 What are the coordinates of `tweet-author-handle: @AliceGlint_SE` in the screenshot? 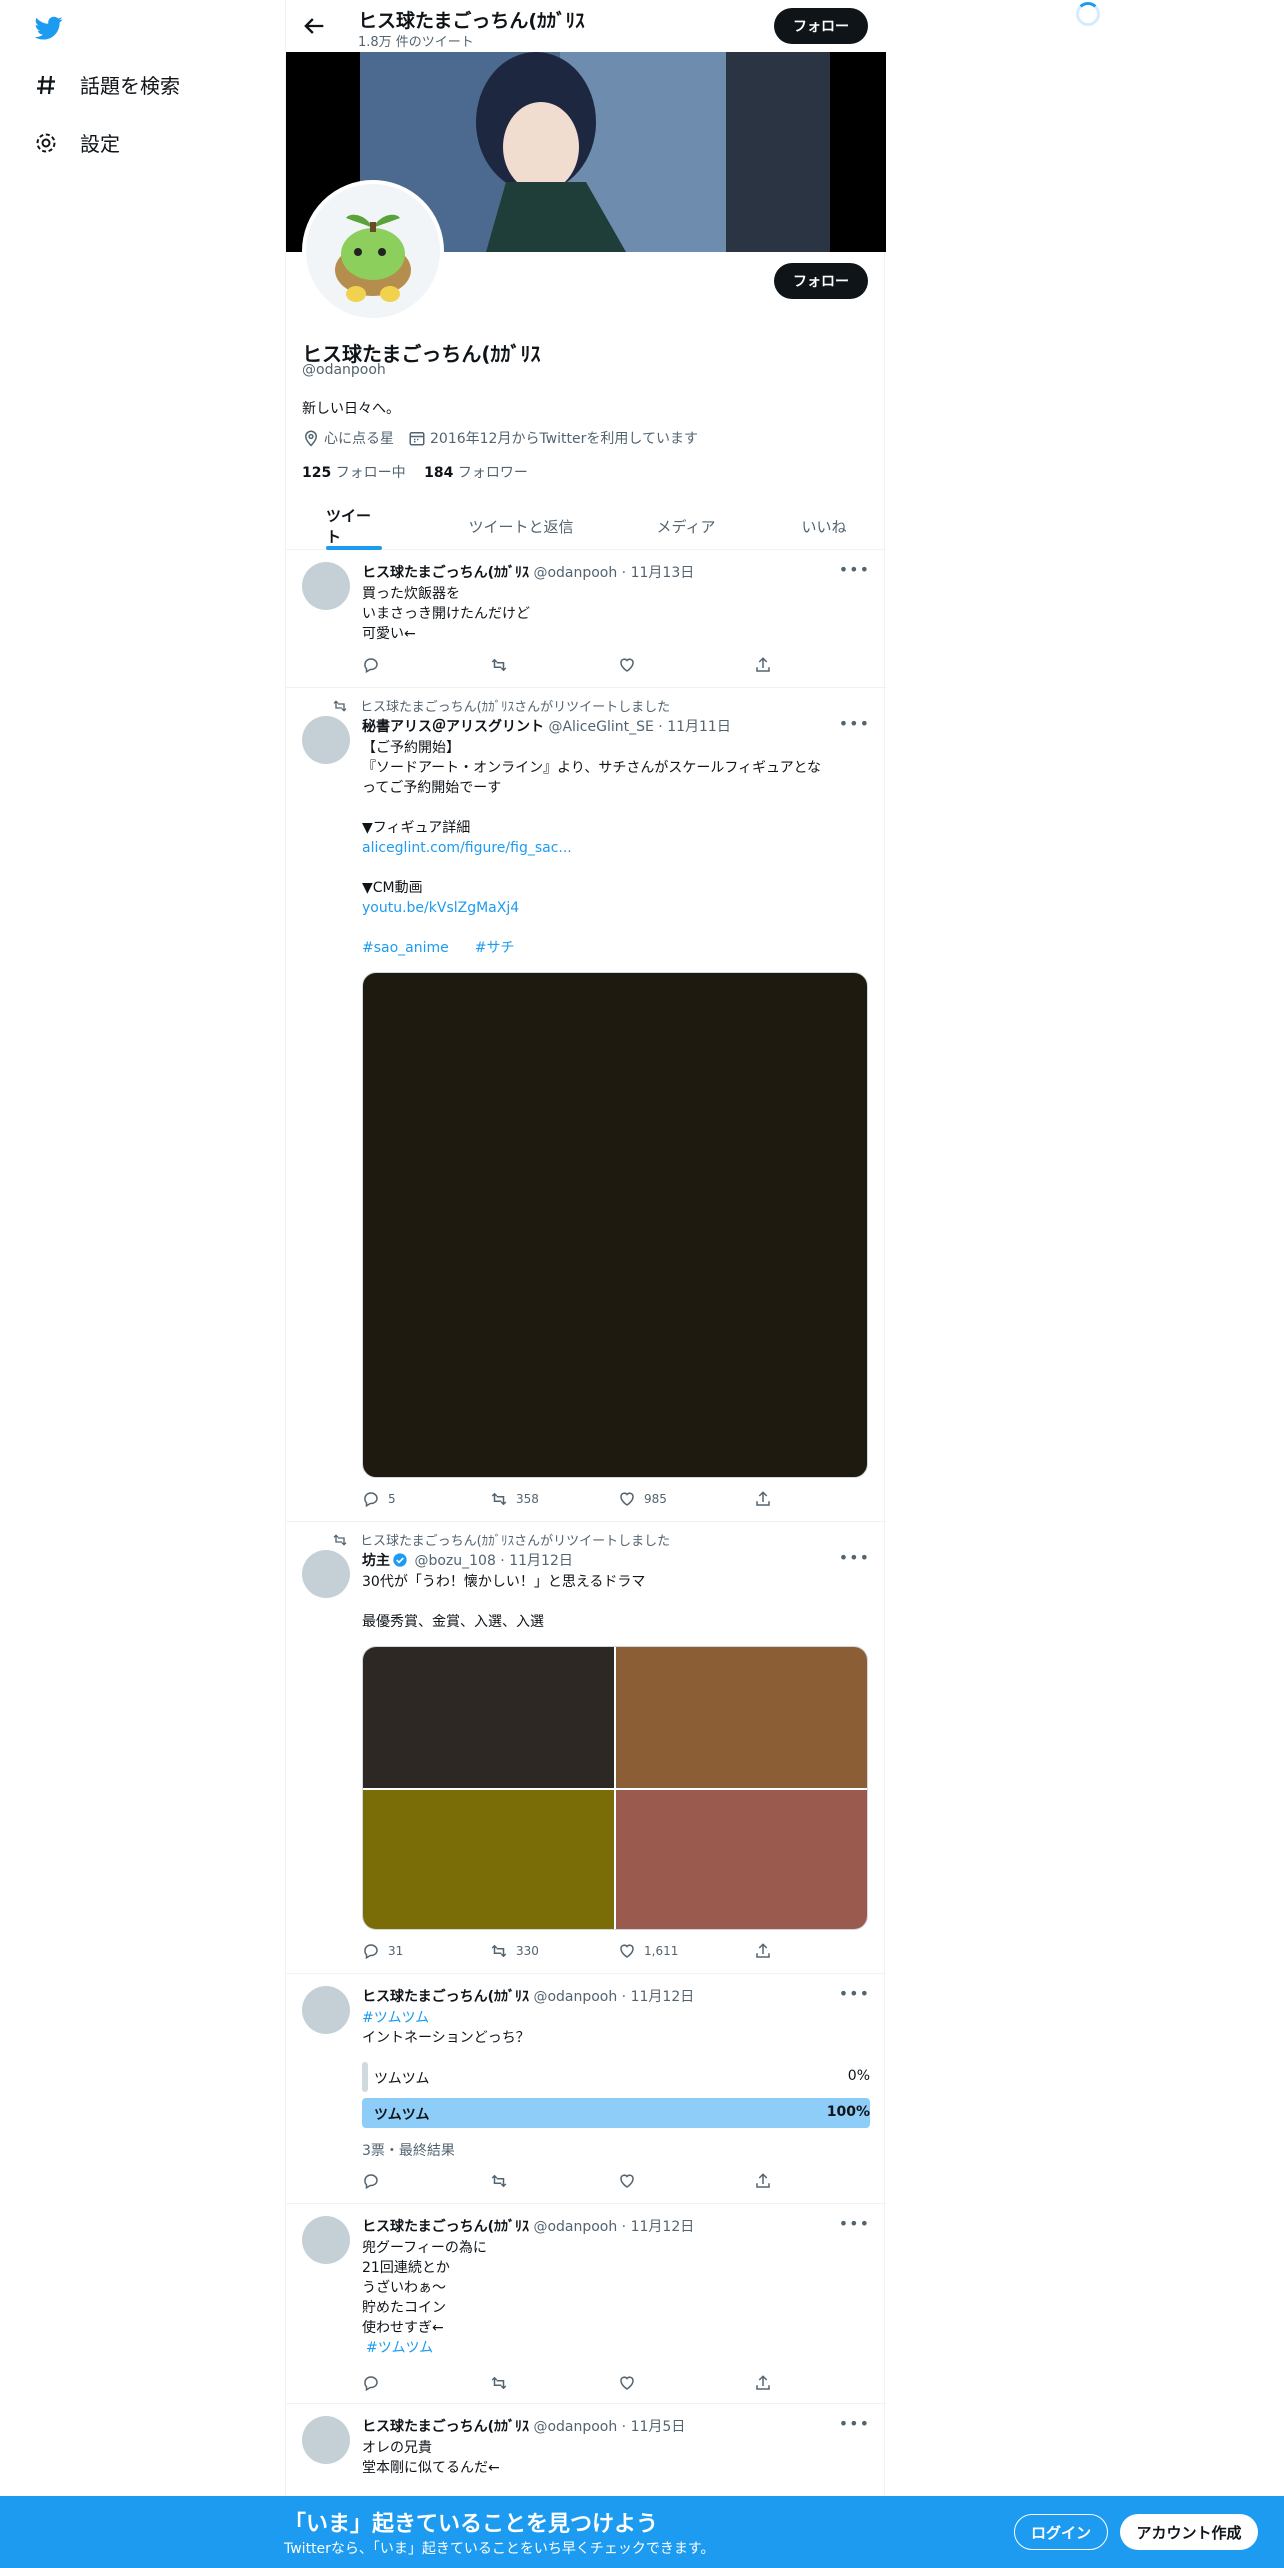 It's located at (600, 727).